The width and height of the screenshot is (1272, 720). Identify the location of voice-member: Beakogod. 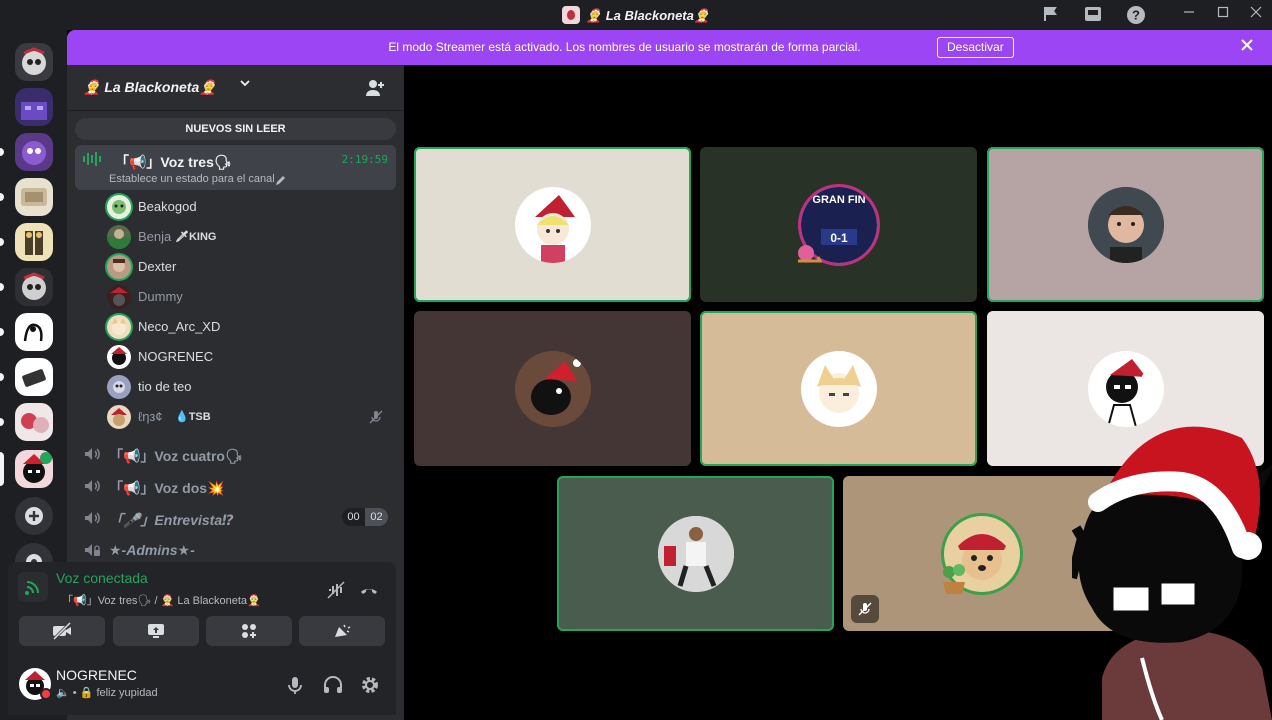
(249, 207).